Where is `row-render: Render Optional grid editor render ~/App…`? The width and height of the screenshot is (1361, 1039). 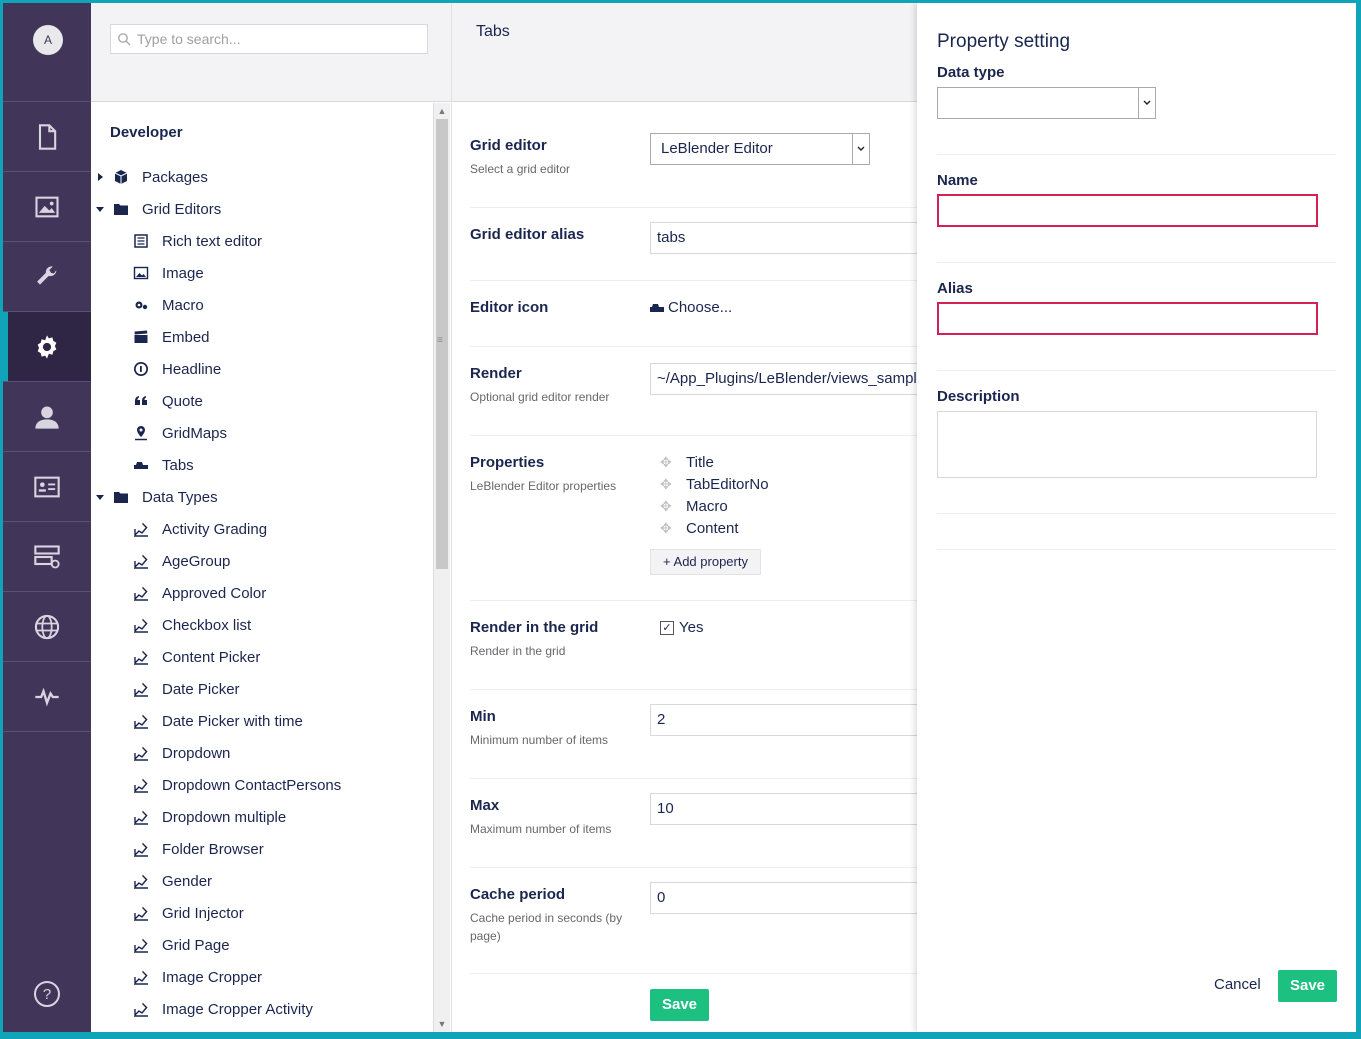
row-render: Render Optional grid editor render ~/App… is located at coordinates (705, 391).